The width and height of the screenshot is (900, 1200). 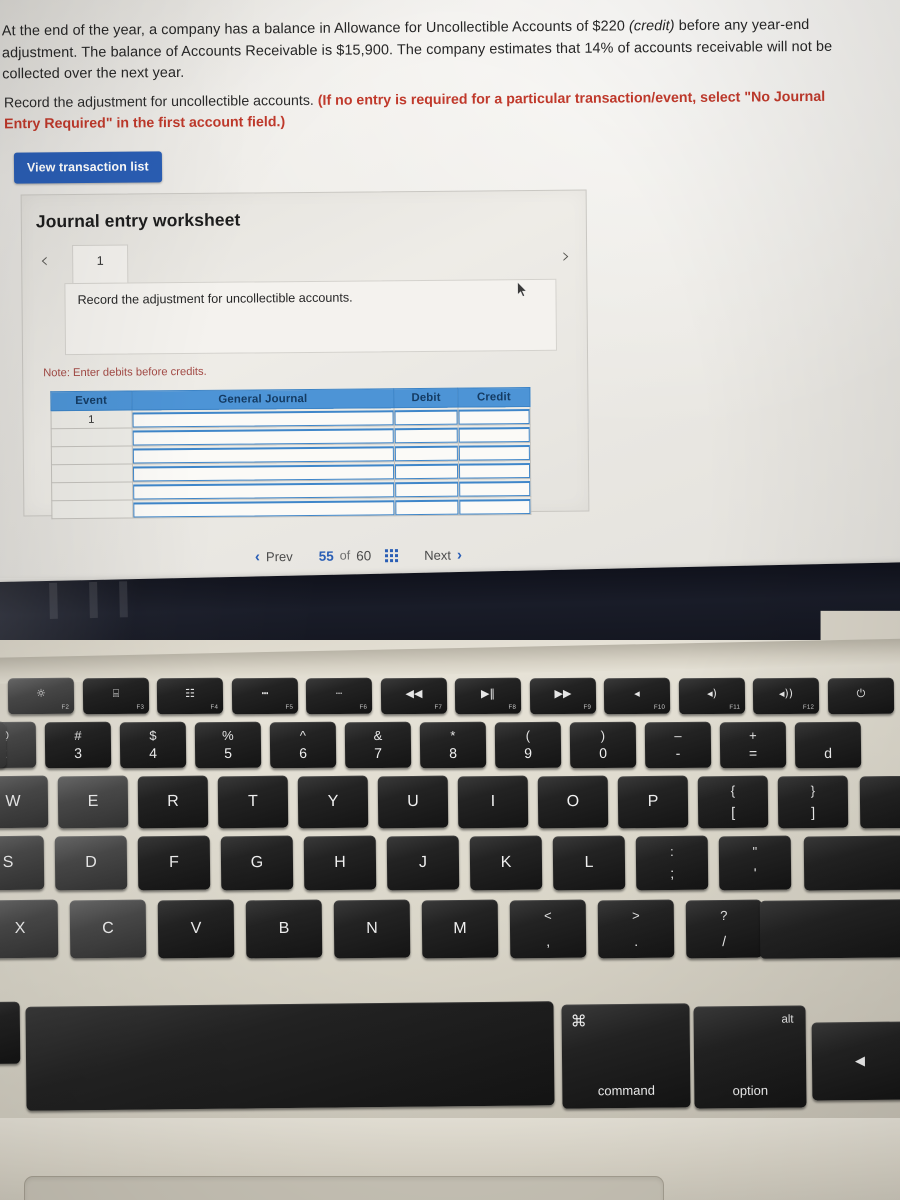 What do you see at coordinates (636, 929) in the screenshot?
I see `key-period: >.` at bounding box center [636, 929].